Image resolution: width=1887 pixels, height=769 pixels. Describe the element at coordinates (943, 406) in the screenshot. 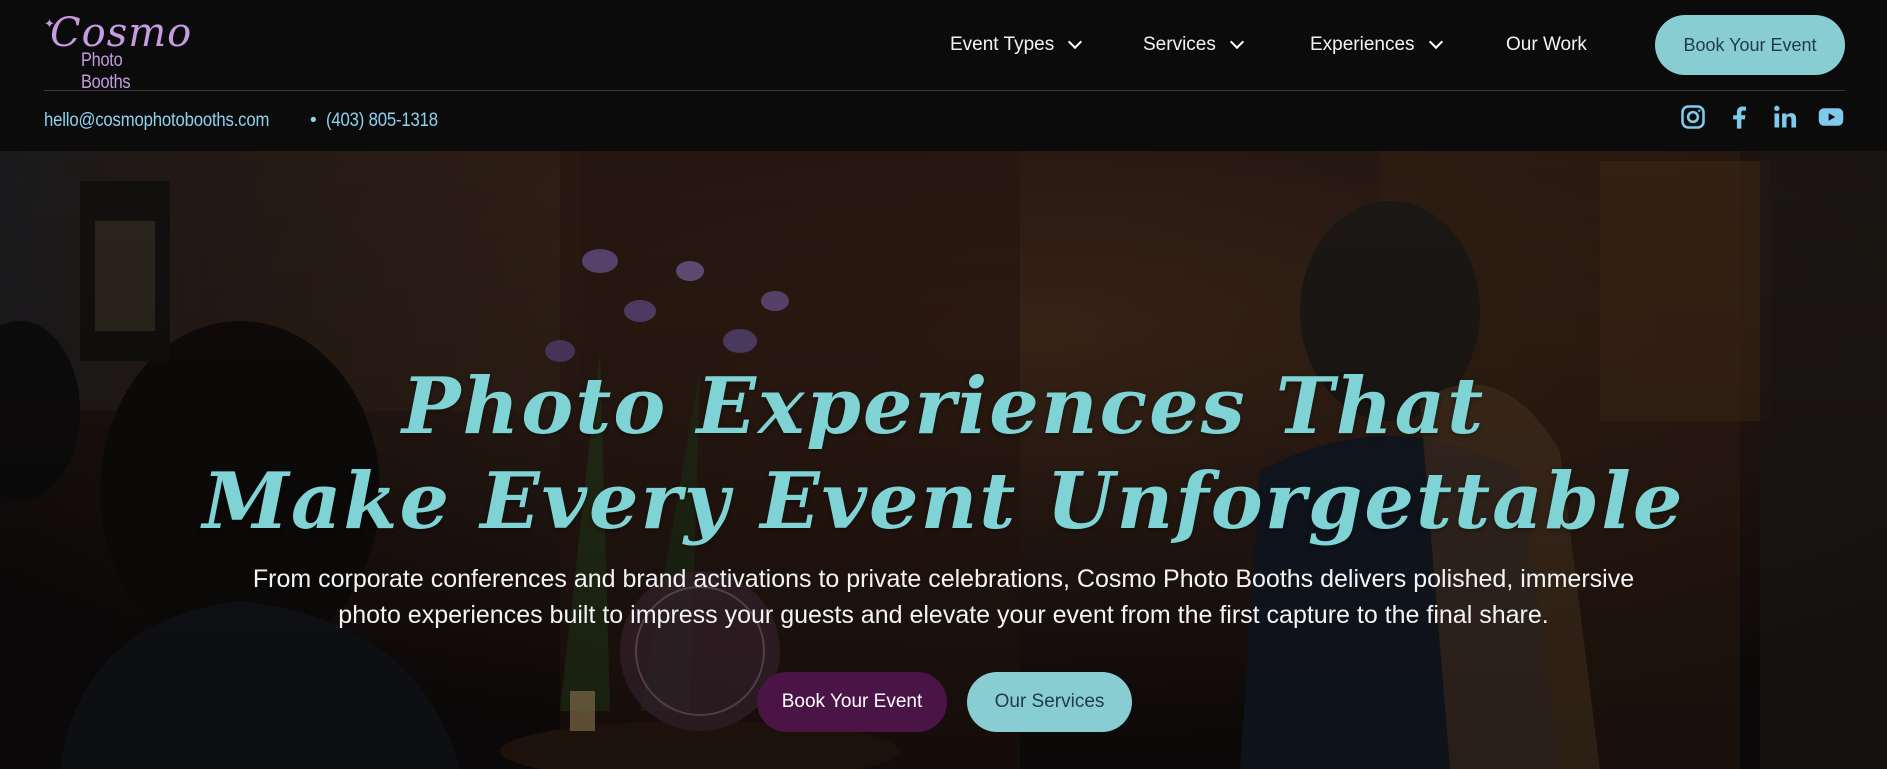

I see `hero-headline-line-1: Photo Experiences That` at that location.